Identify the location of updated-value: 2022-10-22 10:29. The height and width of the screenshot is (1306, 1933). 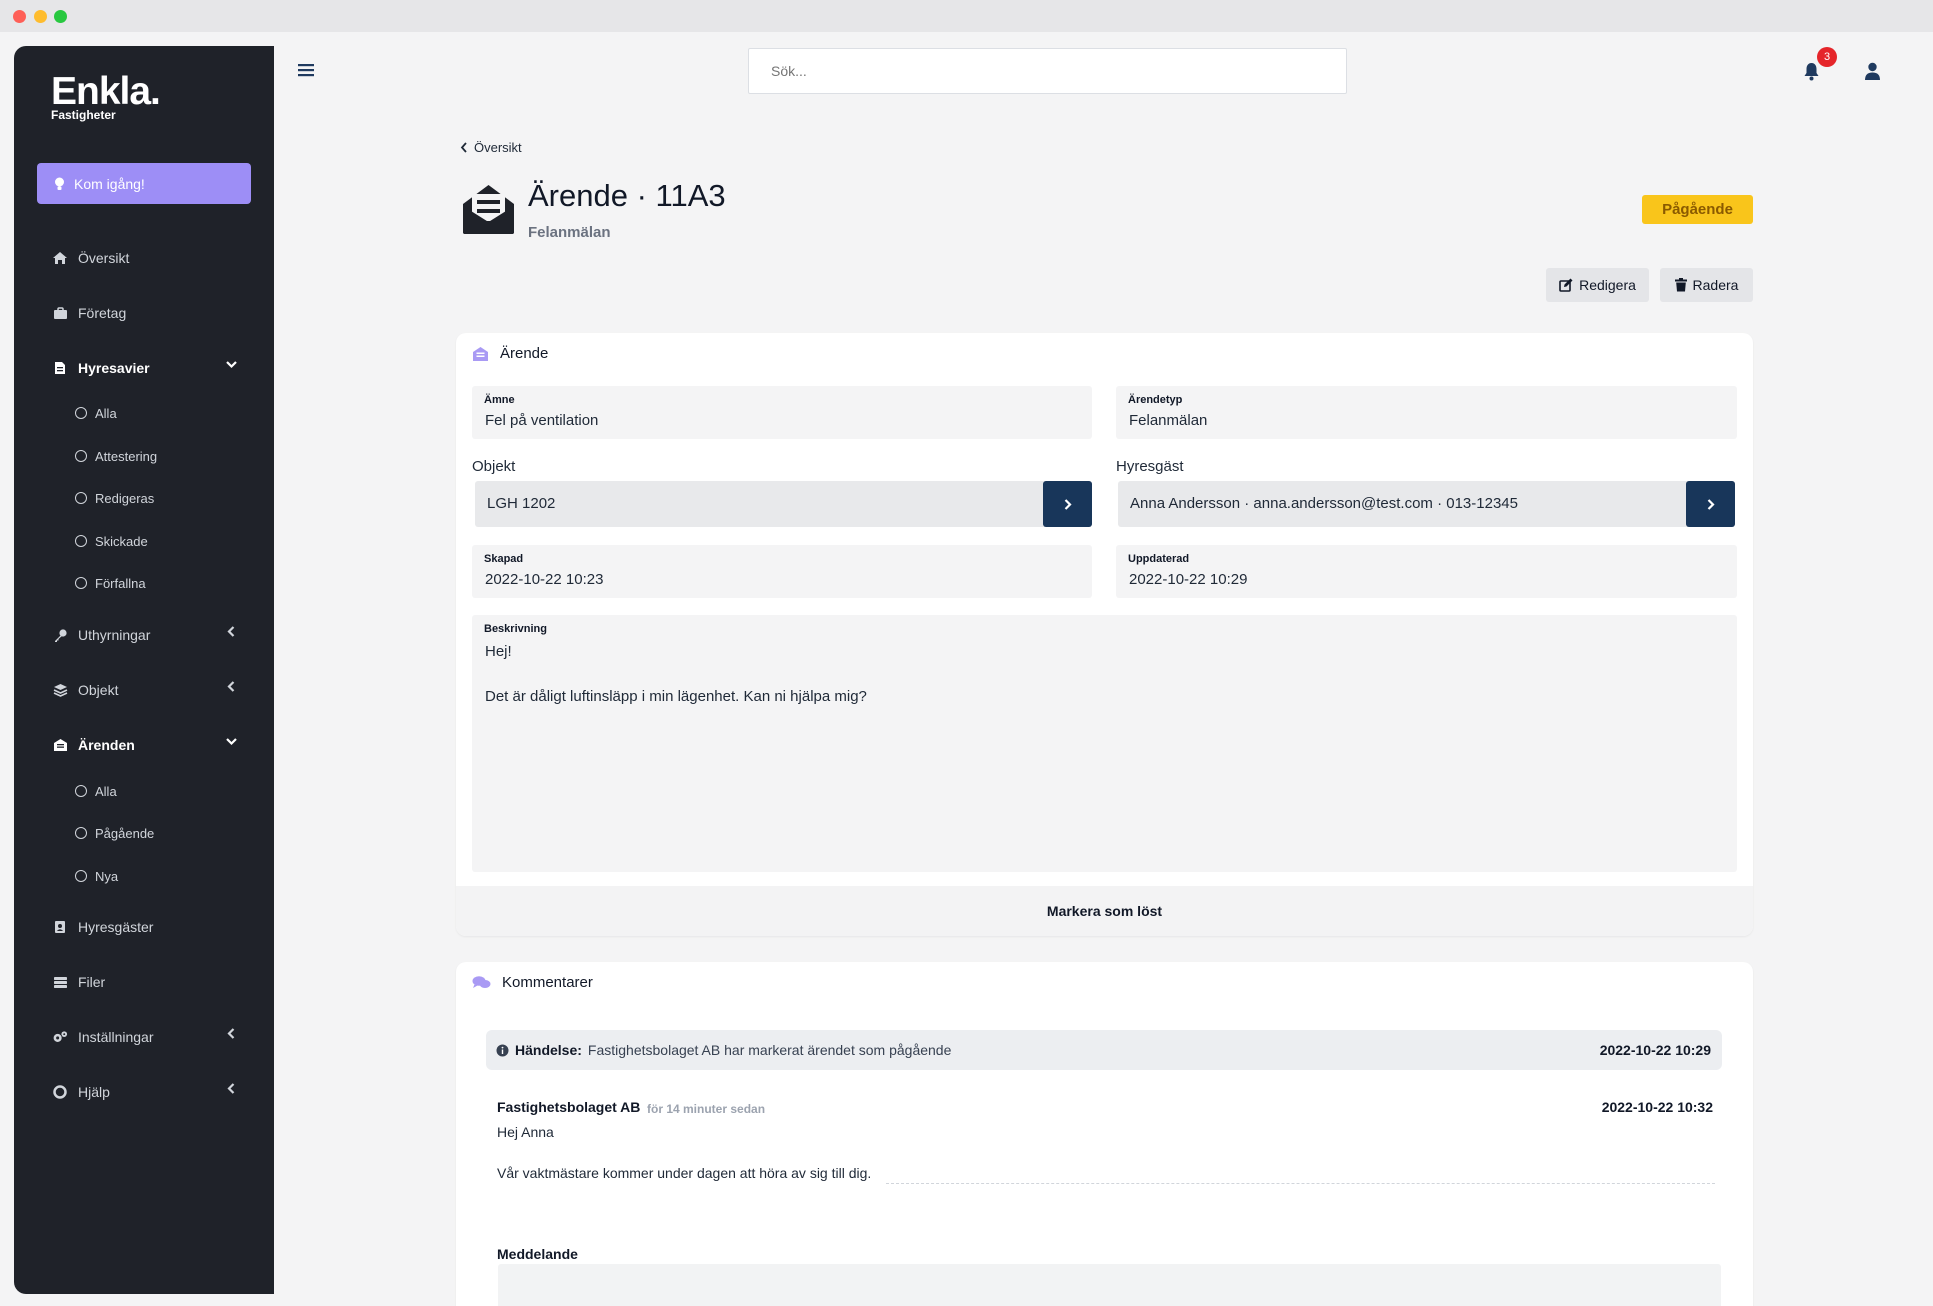
(1188, 579).